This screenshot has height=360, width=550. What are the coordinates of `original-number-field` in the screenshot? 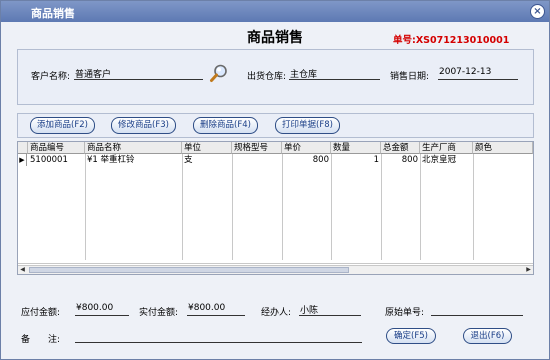 It's located at (477, 309).